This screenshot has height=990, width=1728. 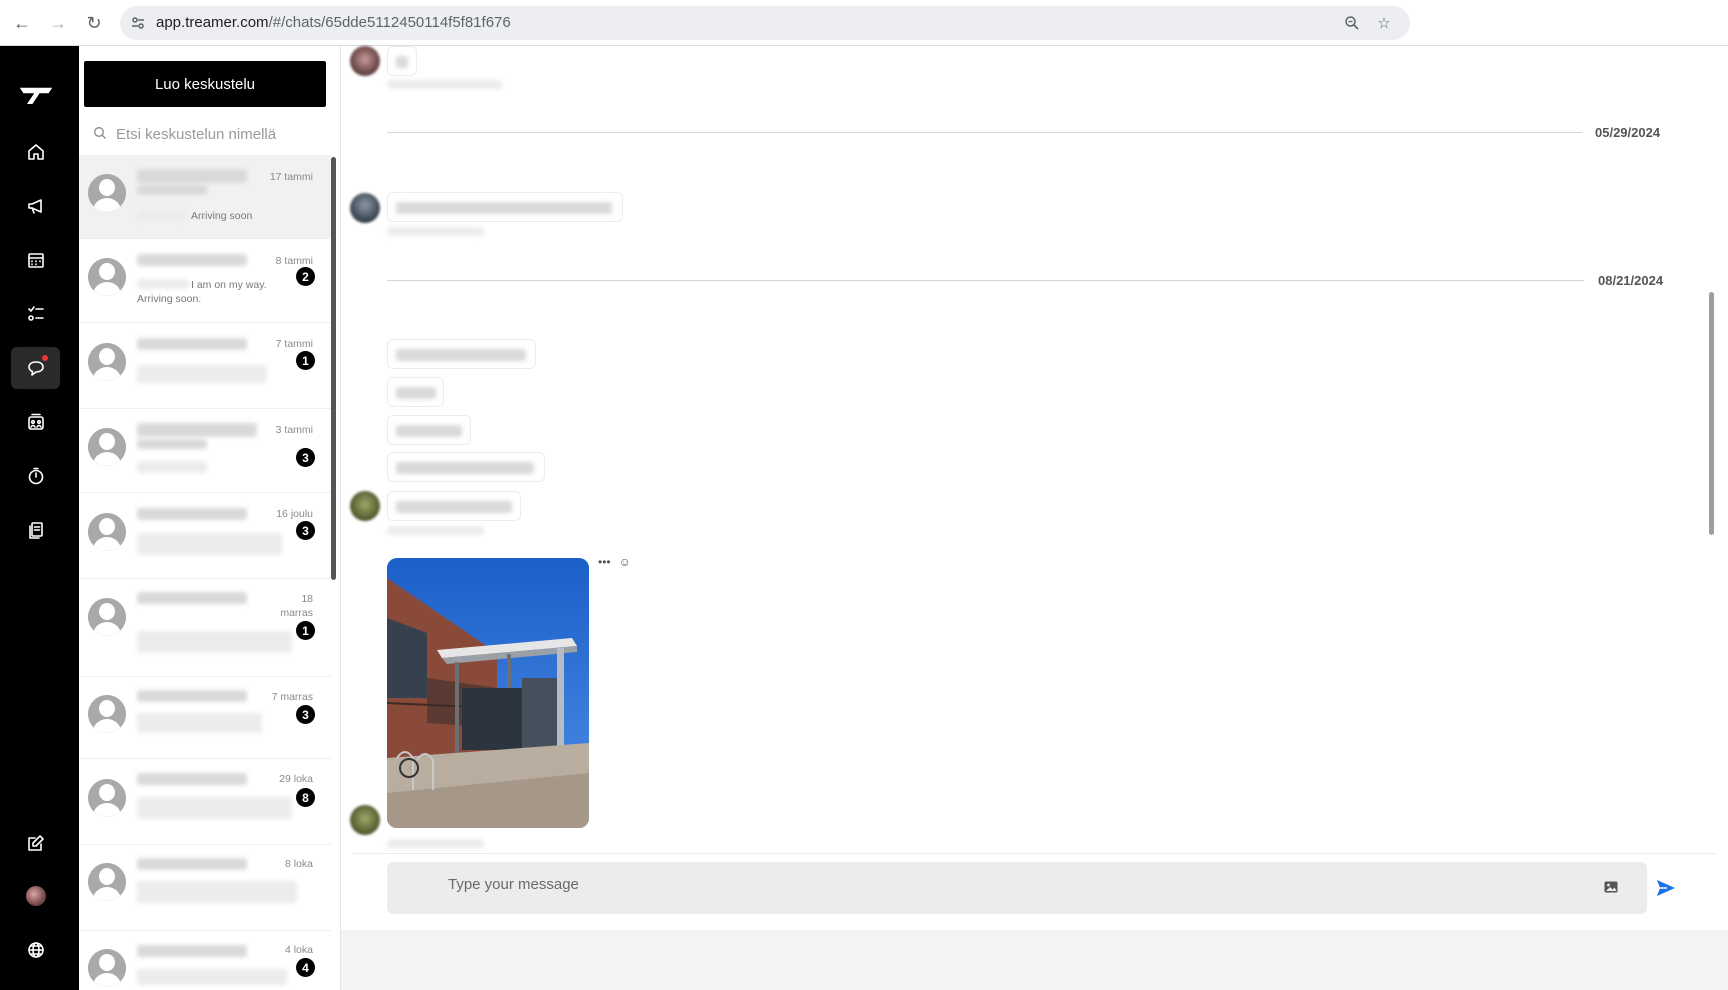 What do you see at coordinates (294, 430) in the screenshot?
I see `chat-date: 3 tammi` at bounding box center [294, 430].